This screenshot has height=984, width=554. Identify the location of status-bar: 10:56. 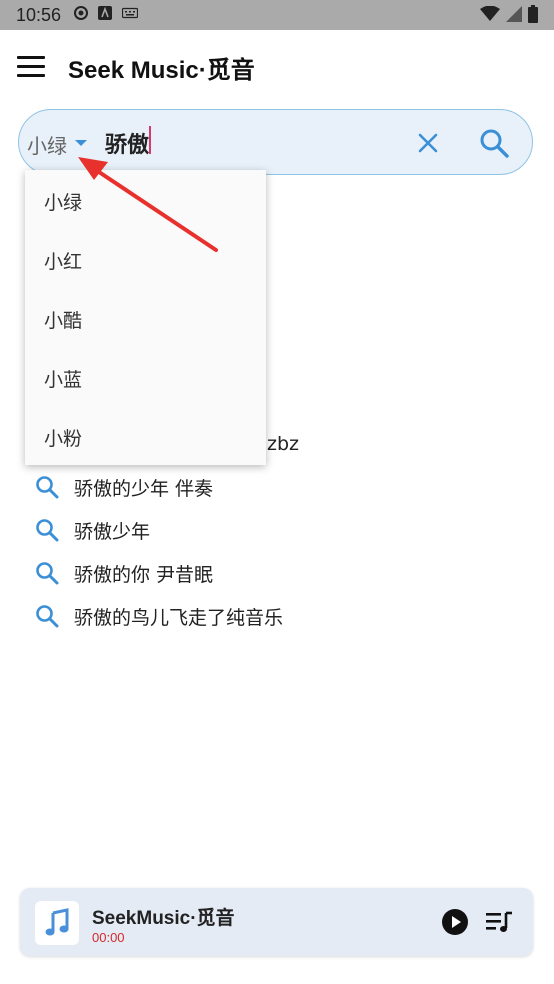
(277, 15).